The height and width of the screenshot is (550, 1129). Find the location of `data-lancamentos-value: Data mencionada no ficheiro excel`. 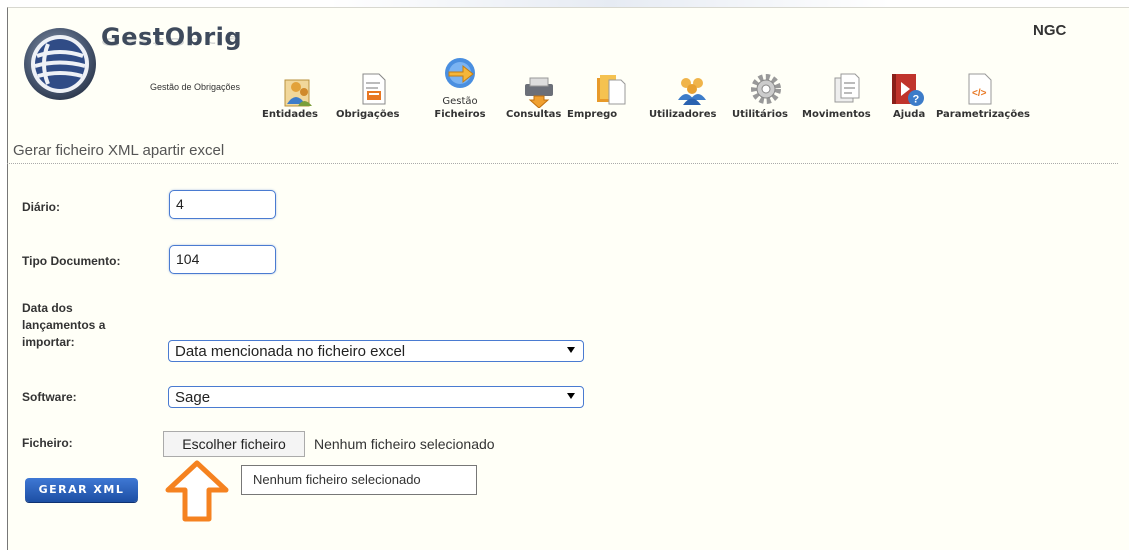

data-lancamentos-value: Data mencionada no ficheiro excel is located at coordinates (290, 351).